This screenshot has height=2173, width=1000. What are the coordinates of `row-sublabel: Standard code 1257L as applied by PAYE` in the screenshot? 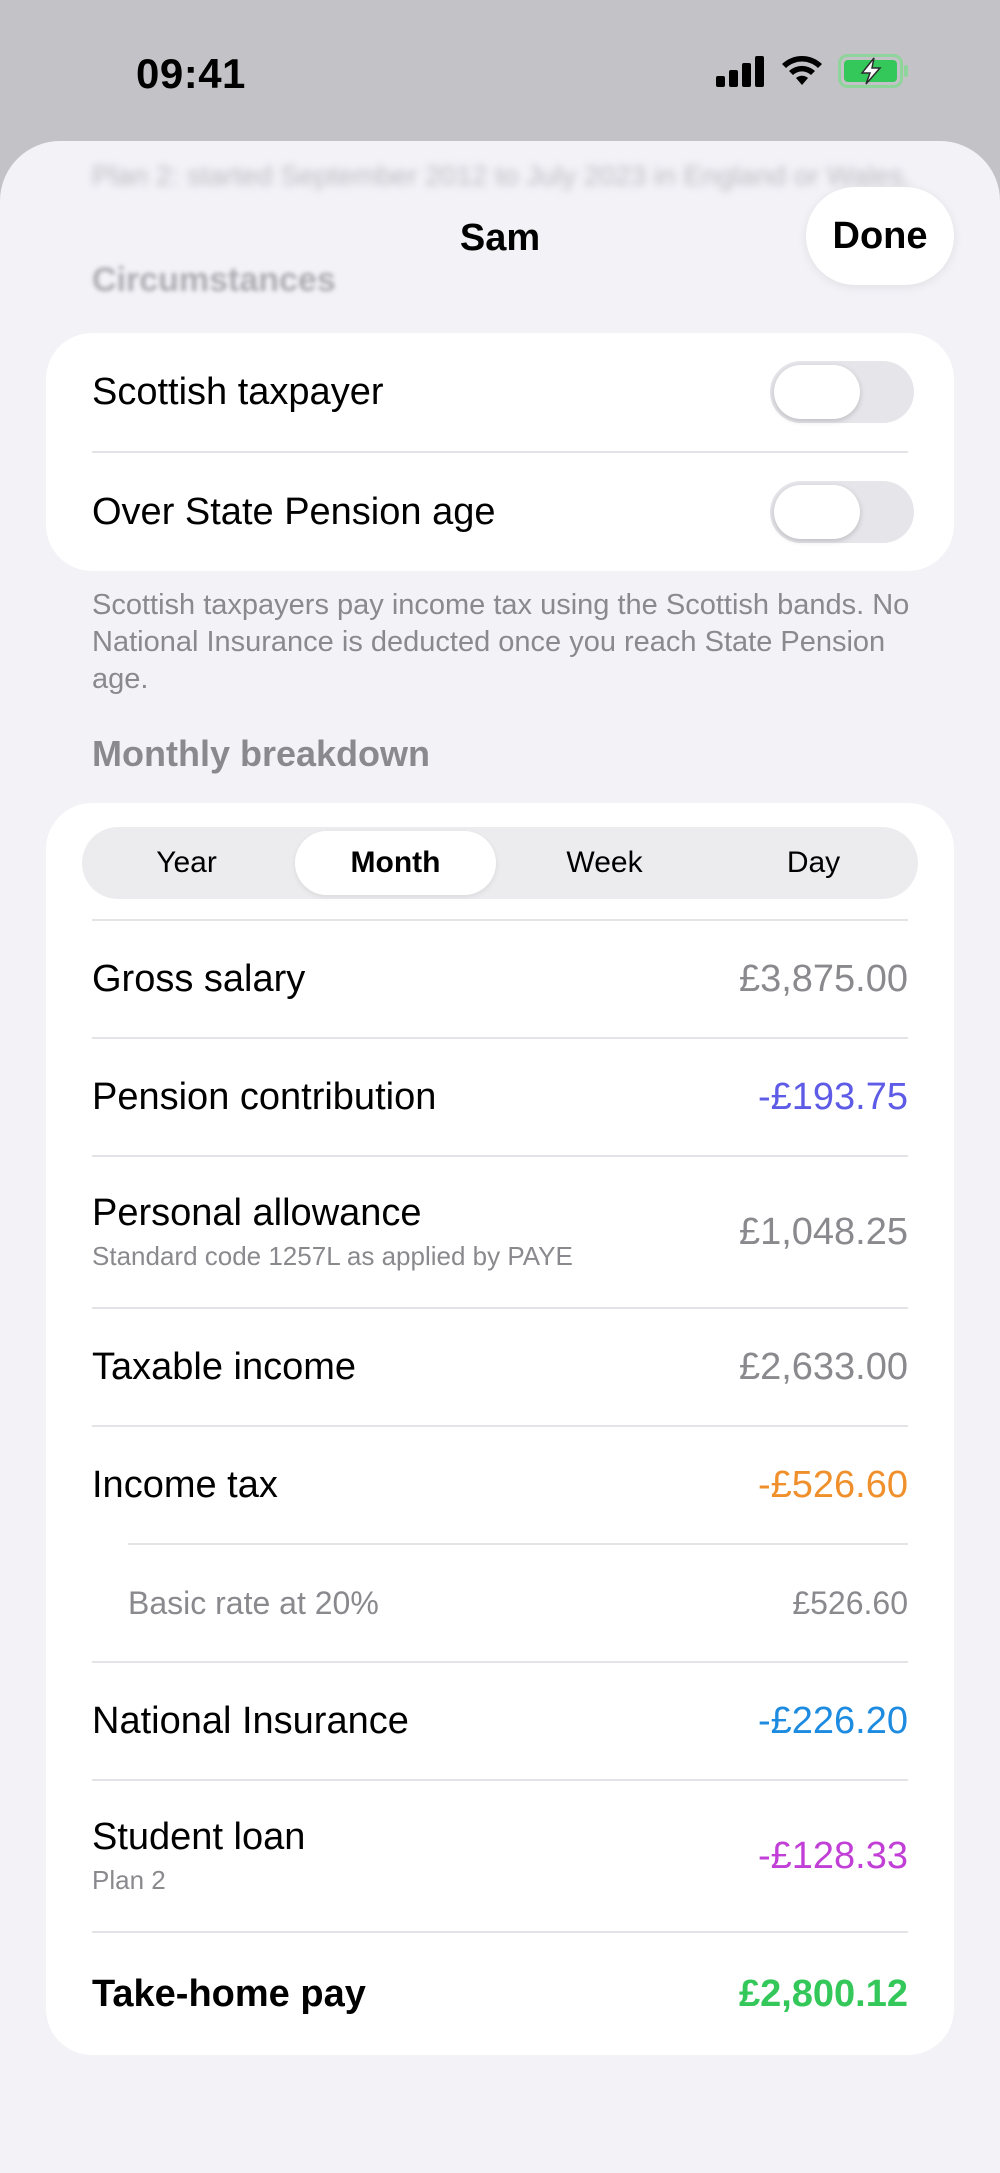 It's located at (332, 1256).